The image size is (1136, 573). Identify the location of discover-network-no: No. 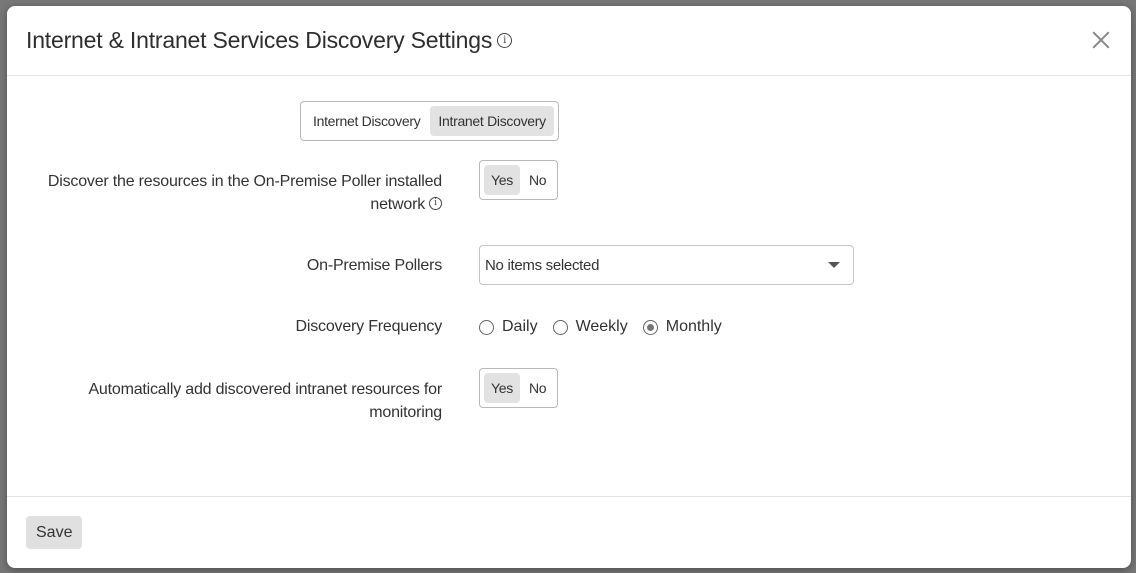
(537, 180).